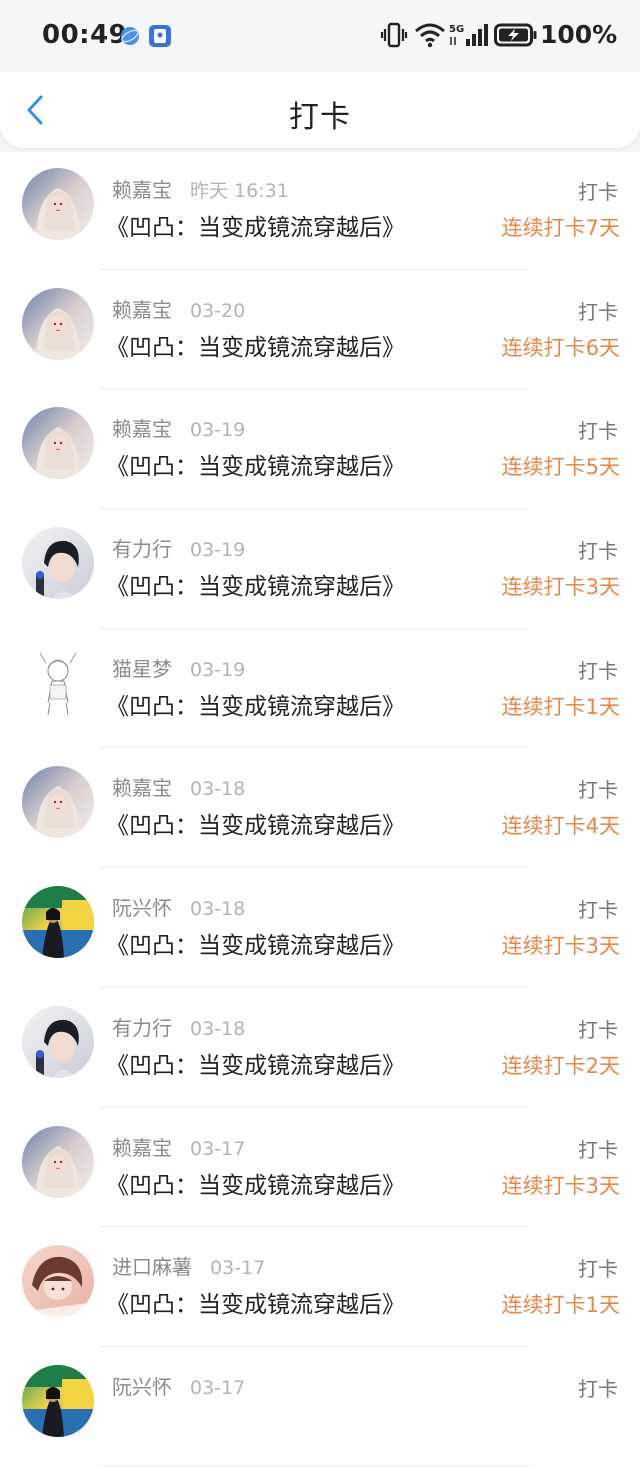  Describe the element at coordinates (320, 36) in the screenshot. I see `status-bar: 00:49 5G 100%` at that location.